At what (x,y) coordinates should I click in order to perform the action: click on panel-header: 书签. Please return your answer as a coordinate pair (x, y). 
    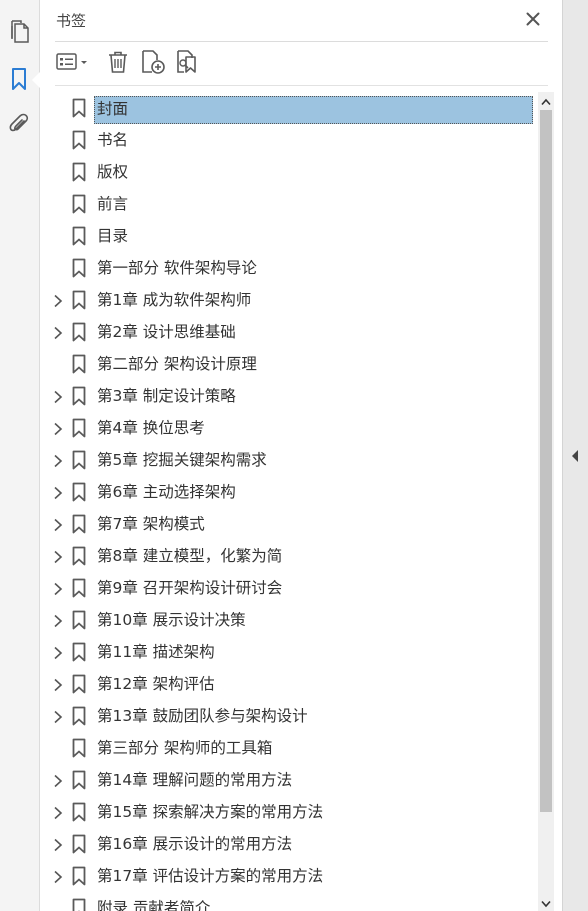
    Looking at the image, I should click on (301, 21).